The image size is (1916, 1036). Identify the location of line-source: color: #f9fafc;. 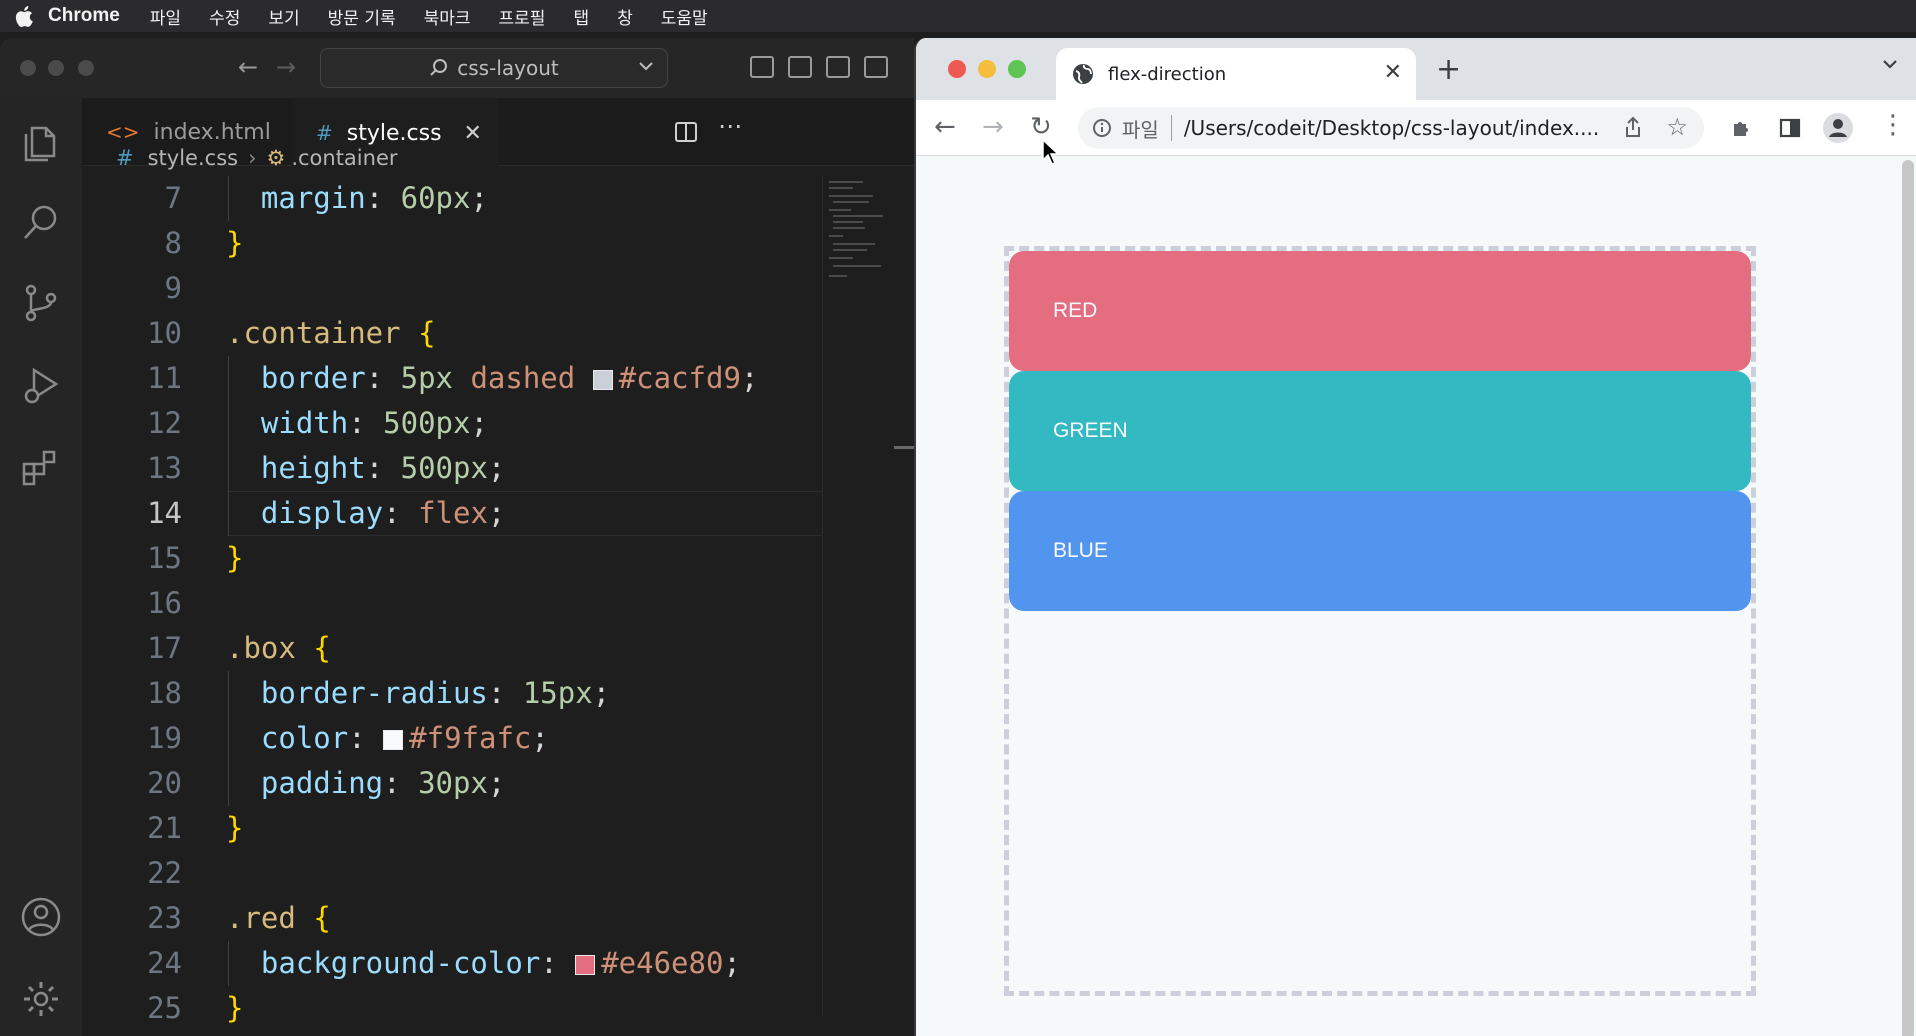
(387, 738).